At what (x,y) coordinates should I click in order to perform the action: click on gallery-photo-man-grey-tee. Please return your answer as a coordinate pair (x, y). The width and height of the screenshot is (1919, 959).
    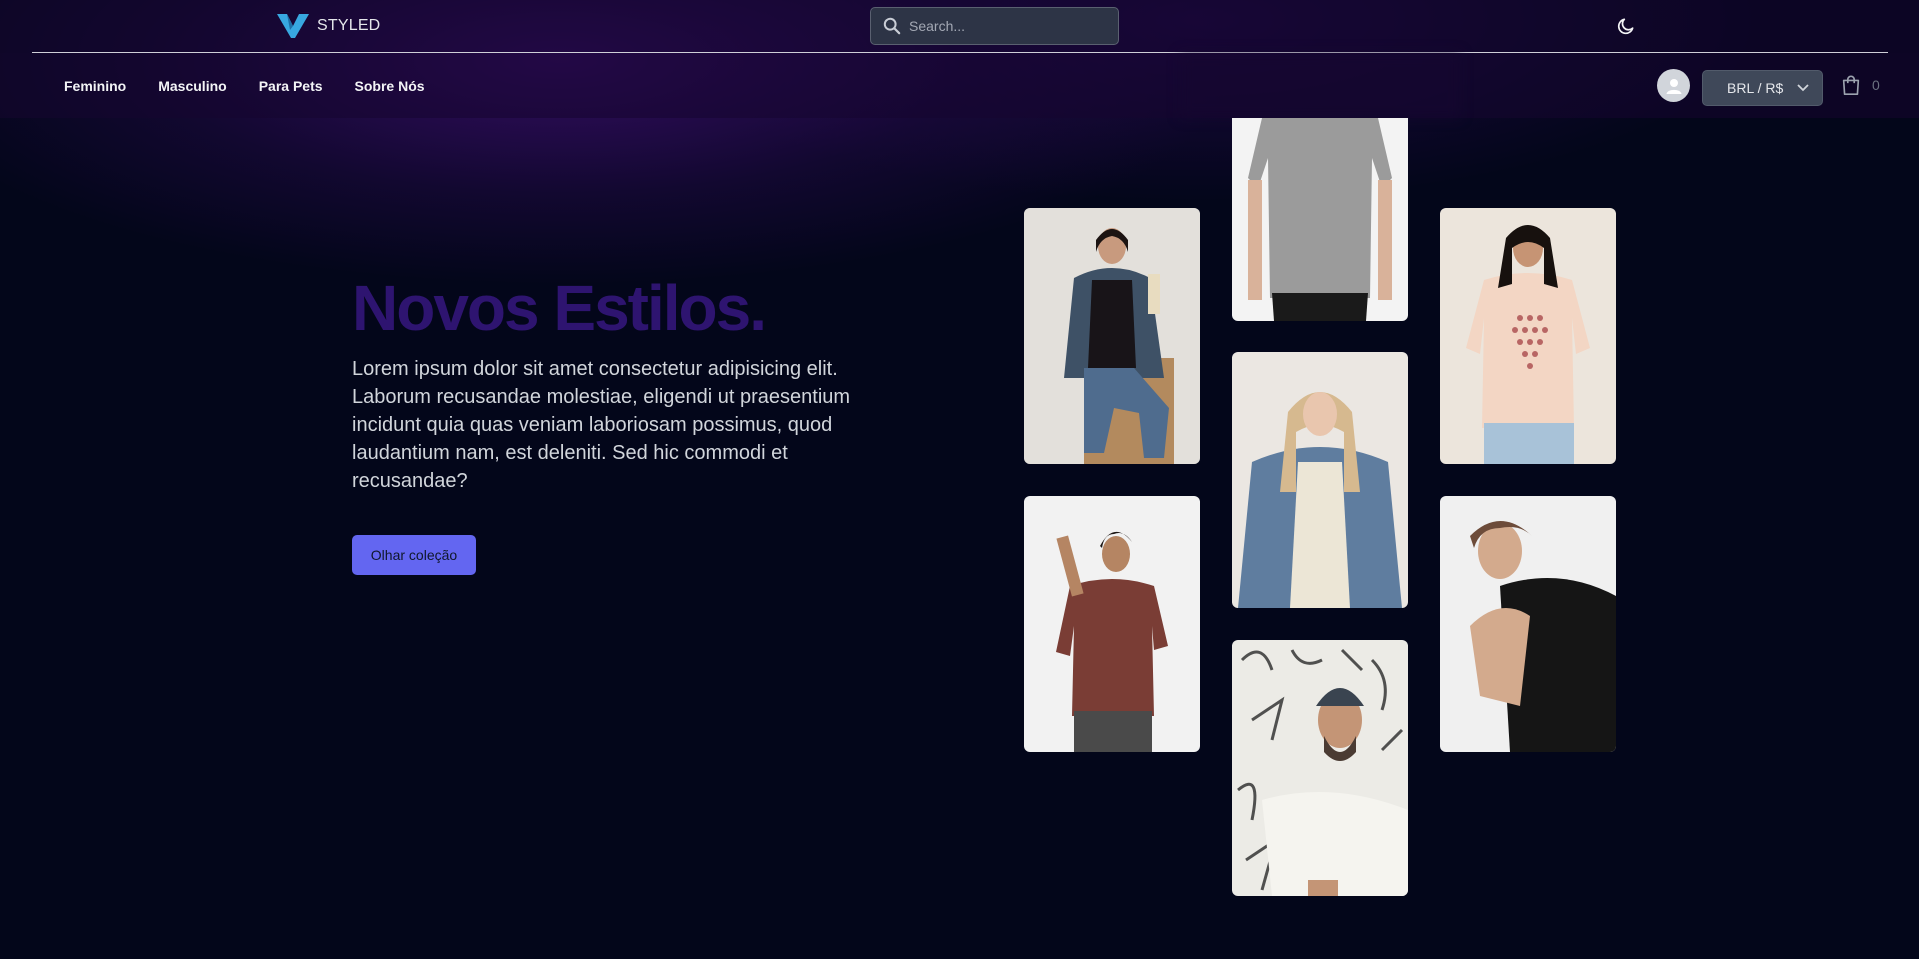
    Looking at the image, I should click on (1320, 219).